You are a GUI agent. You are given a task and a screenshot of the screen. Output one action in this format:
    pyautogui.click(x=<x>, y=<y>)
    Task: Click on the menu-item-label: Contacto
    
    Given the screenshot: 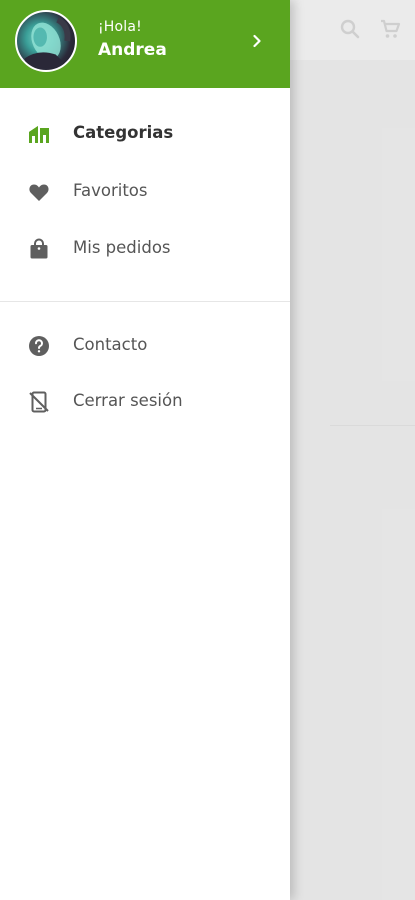 What is the action you would take?
    pyautogui.click(x=110, y=344)
    